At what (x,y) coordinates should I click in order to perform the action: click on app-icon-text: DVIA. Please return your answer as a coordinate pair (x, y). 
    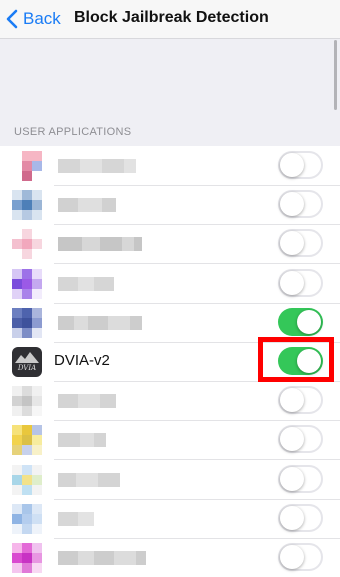
    Looking at the image, I should click on (27, 368).